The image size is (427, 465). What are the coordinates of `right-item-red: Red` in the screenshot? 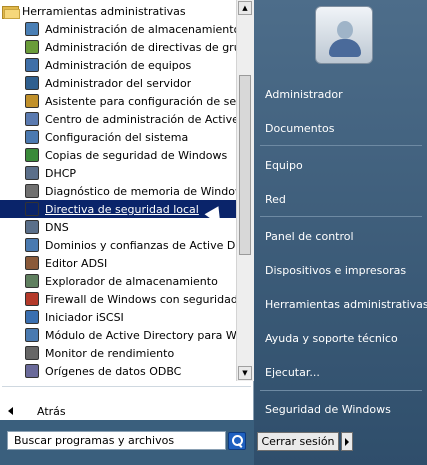 It's located at (275, 199).